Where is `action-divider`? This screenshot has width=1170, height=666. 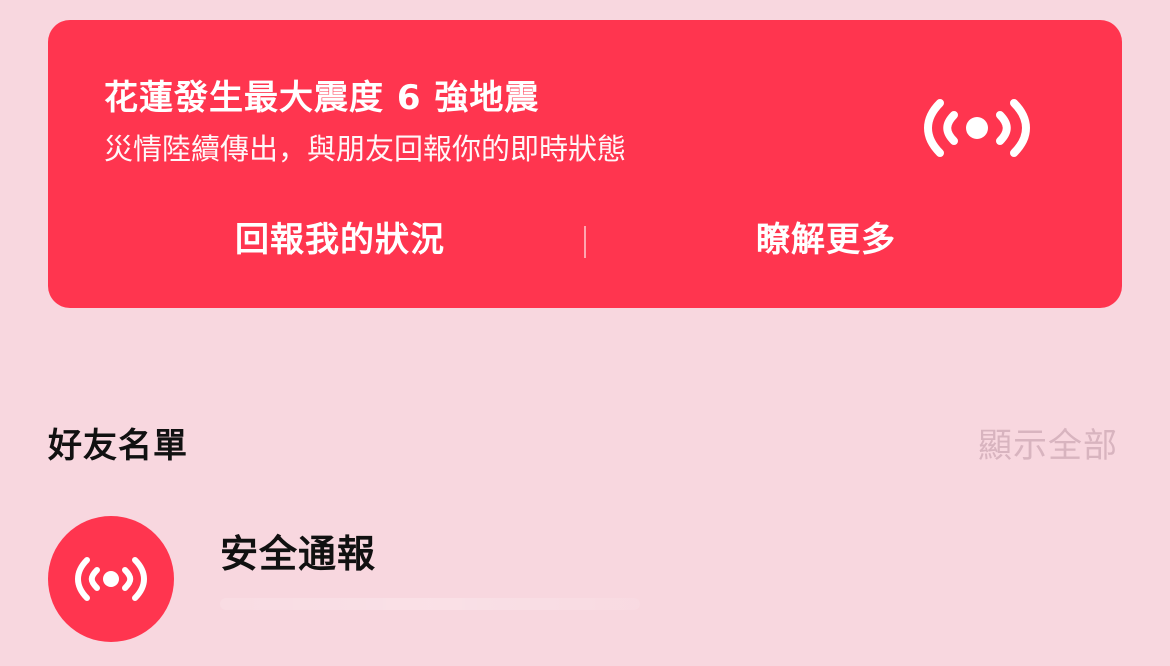
action-divider is located at coordinates (585, 242).